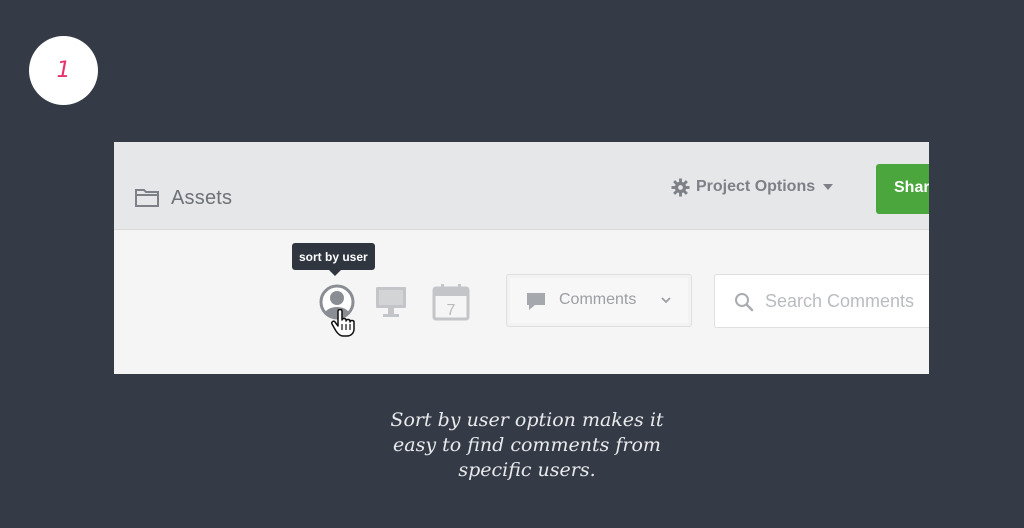 Image resolution: width=1024 pixels, height=528 pixels. What do you see at coordinates (828, 187) in the screenshot?
I see `caret-down-icon` at bounding box center [828, 187].